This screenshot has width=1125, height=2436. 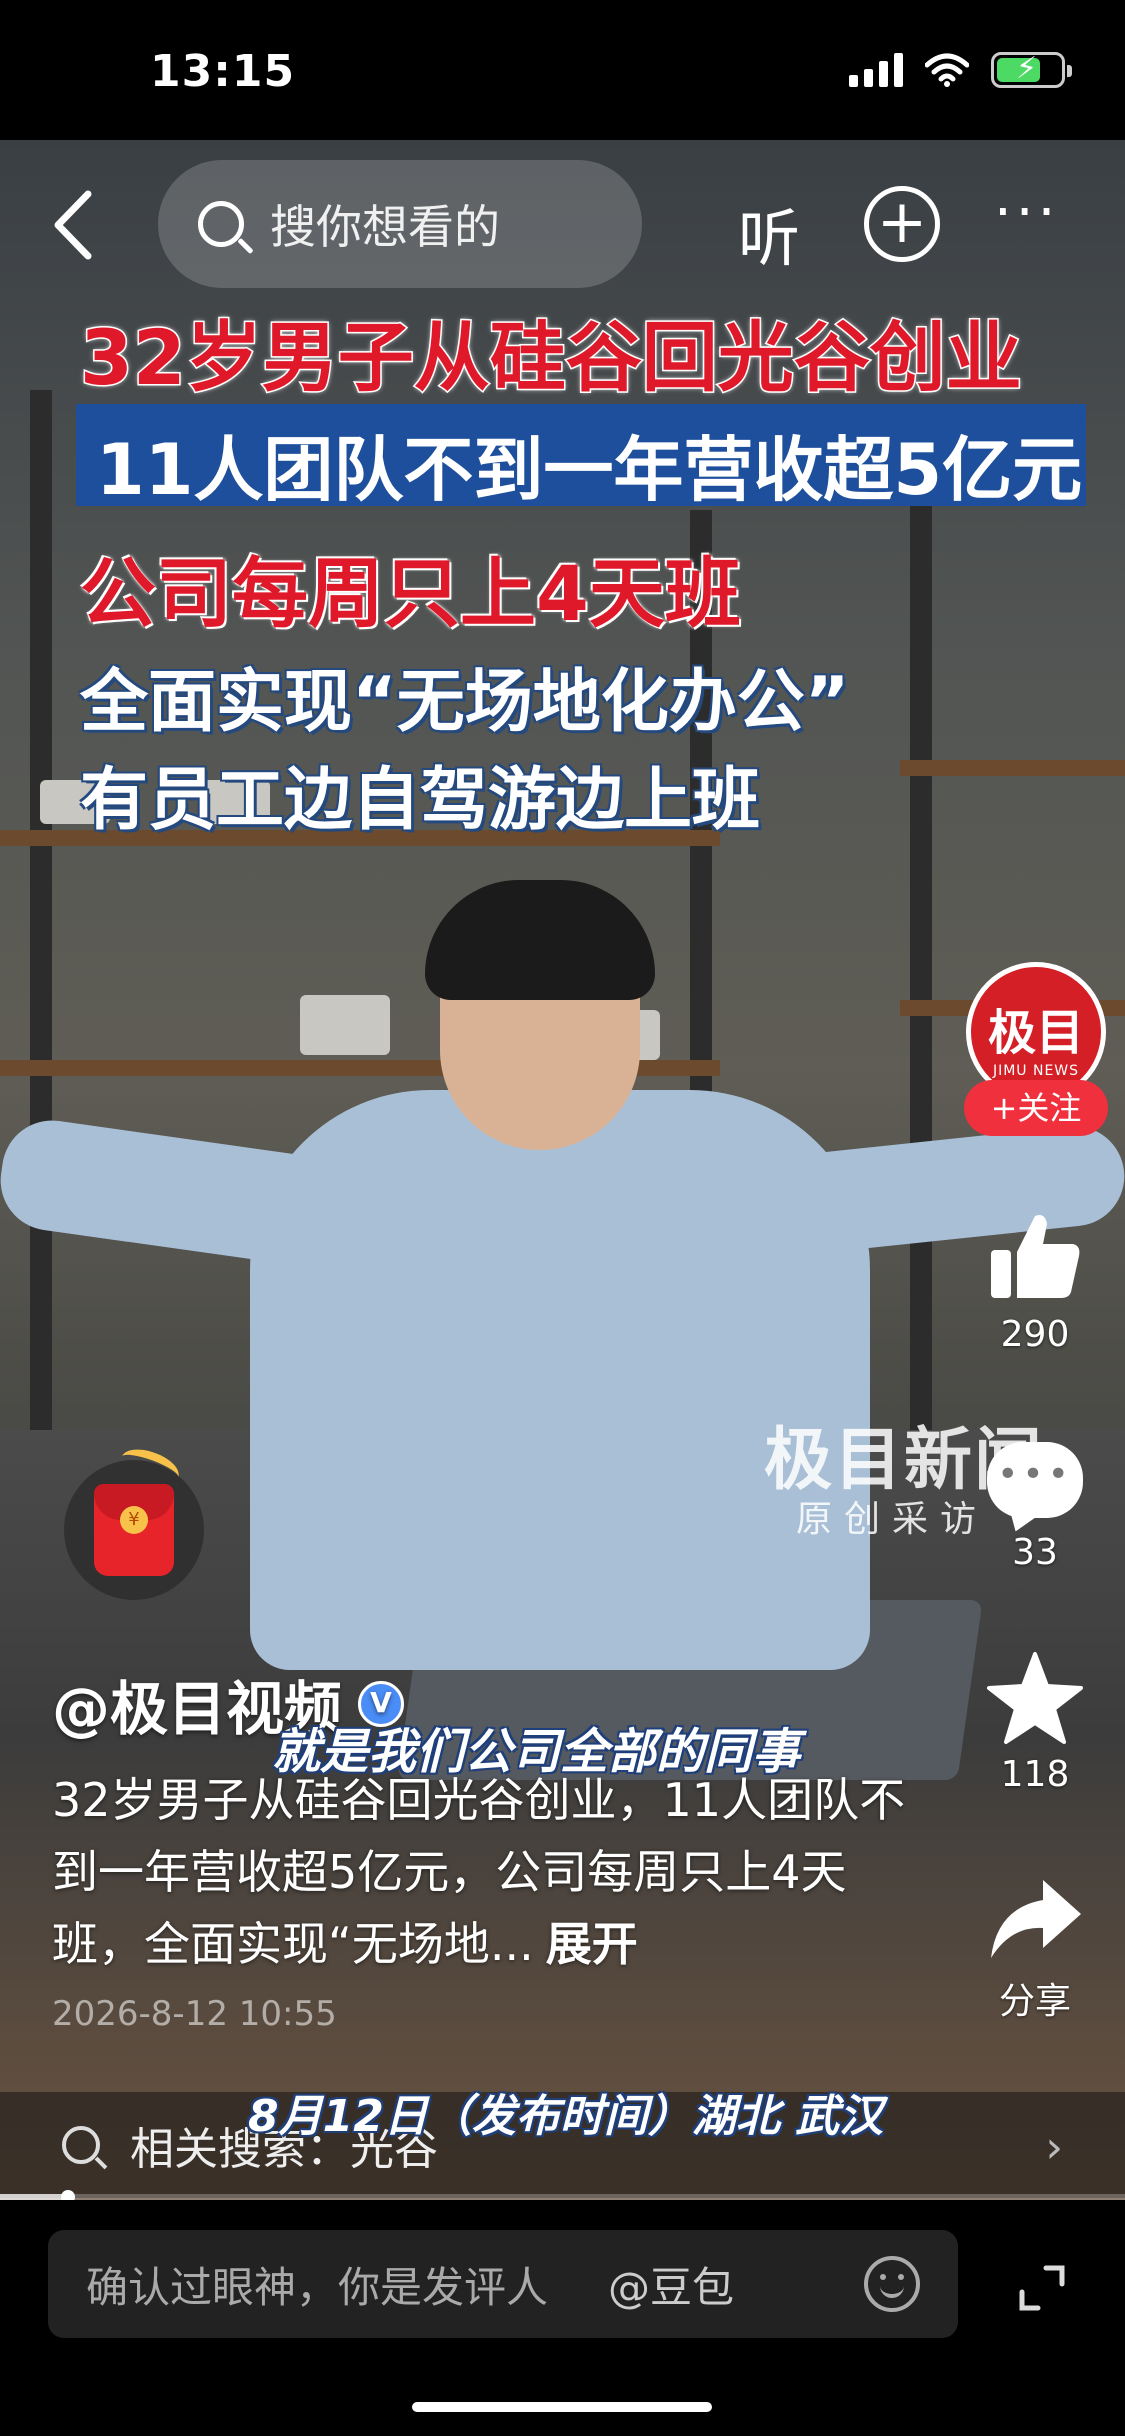 What do you see at coordinates (1035, 1256) in the screenshot?
I see `thumbs-up-icon` at bounding box center [1035, 1256].